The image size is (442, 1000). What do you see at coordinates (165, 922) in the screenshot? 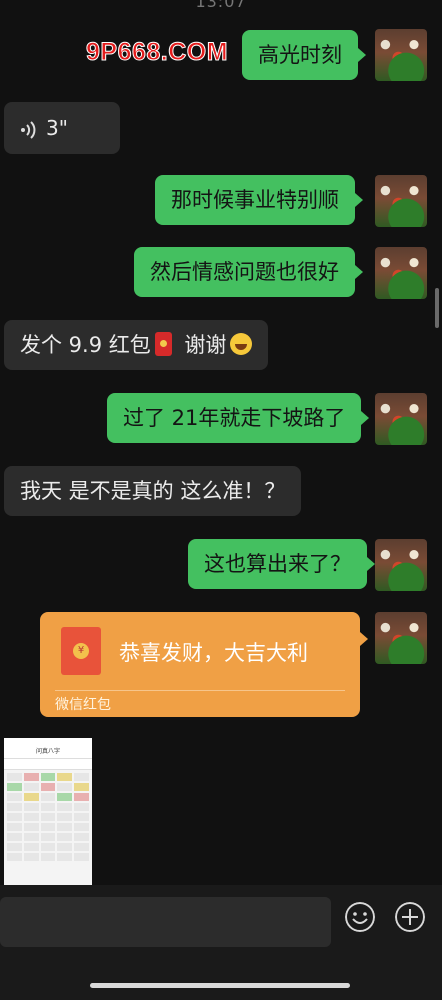
I see `message-input` at bounding box center [165, 922].